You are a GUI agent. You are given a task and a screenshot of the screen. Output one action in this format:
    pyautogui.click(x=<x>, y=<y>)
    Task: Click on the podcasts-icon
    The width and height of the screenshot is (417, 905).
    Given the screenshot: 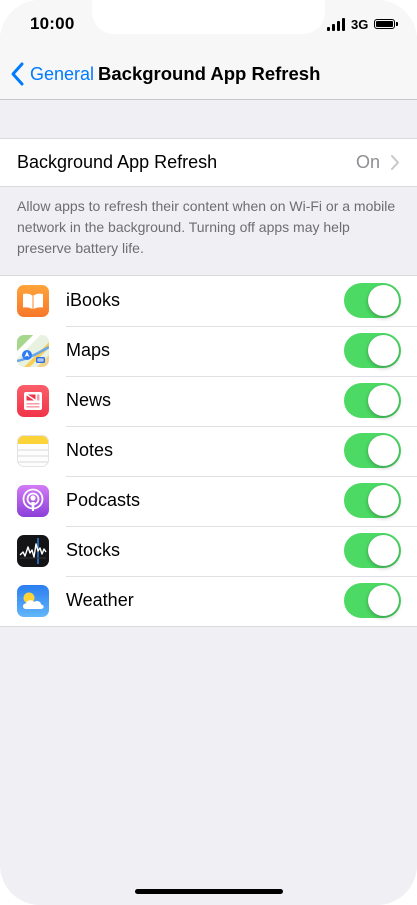 What is the action you would take?
    pyautogui.click(x=33, y=501)
    